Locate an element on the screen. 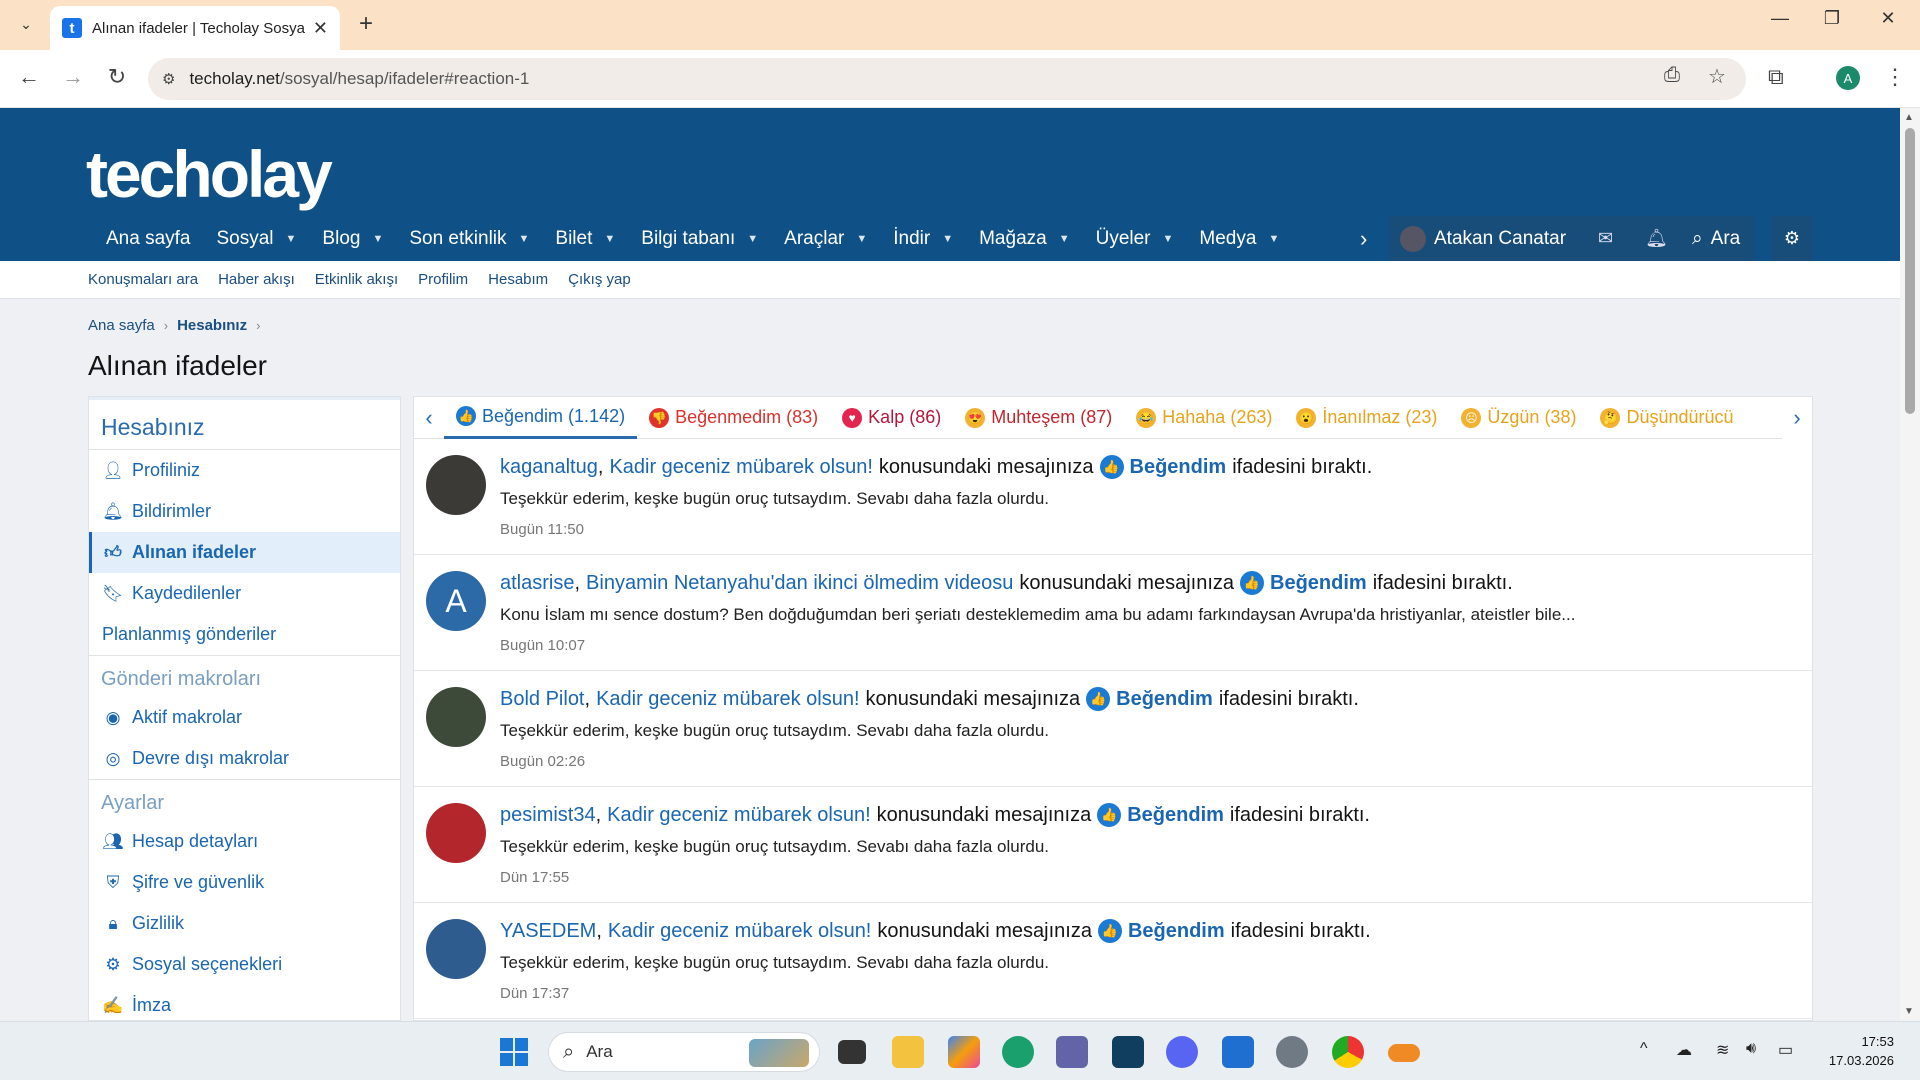 This screenshot has width=1920, height=1080. nav-more-chevron-icon: › is located at coordinates (1363, 238).